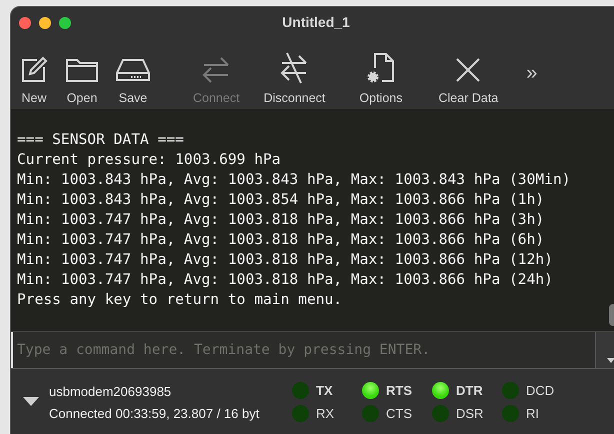  Describe the element at coordinates (294, 180) in the screenshot. I see `terminal-line: Min: 1003.843 hPa, Avg: 1003.843 hPa, Max: 1003.843 hPa (30Min)` at that location.